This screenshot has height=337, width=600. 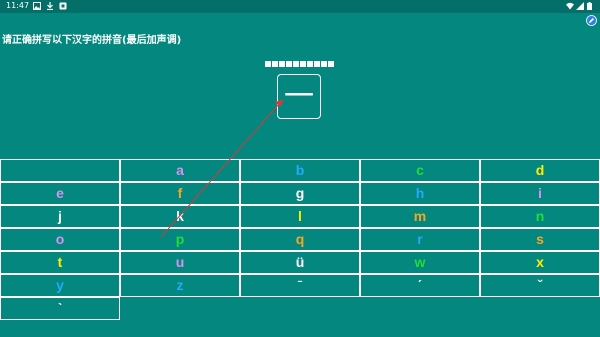 I want to click on key-h: h, so click(x=420, y=193).